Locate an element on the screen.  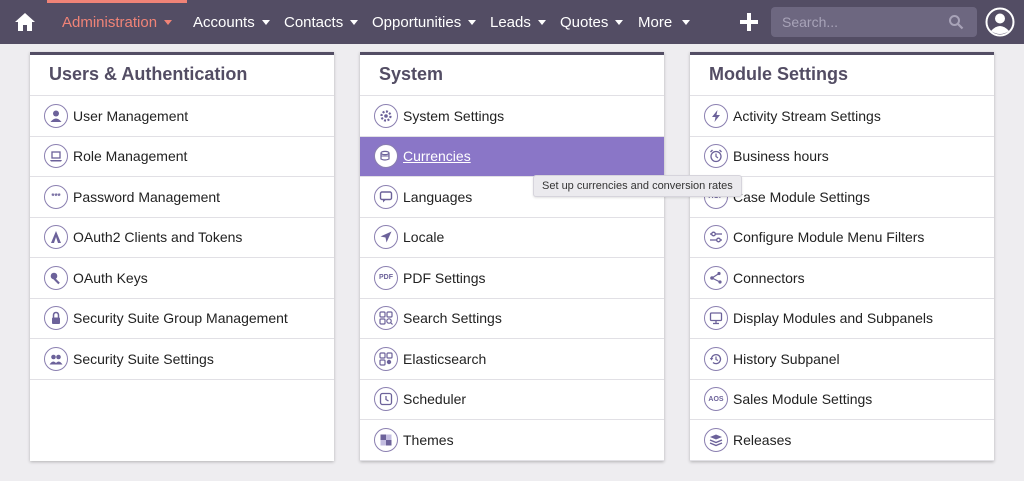
admin-link-oauth2-clients: OAuth2 Clients and Tokens is located at coordinates (182, 238).